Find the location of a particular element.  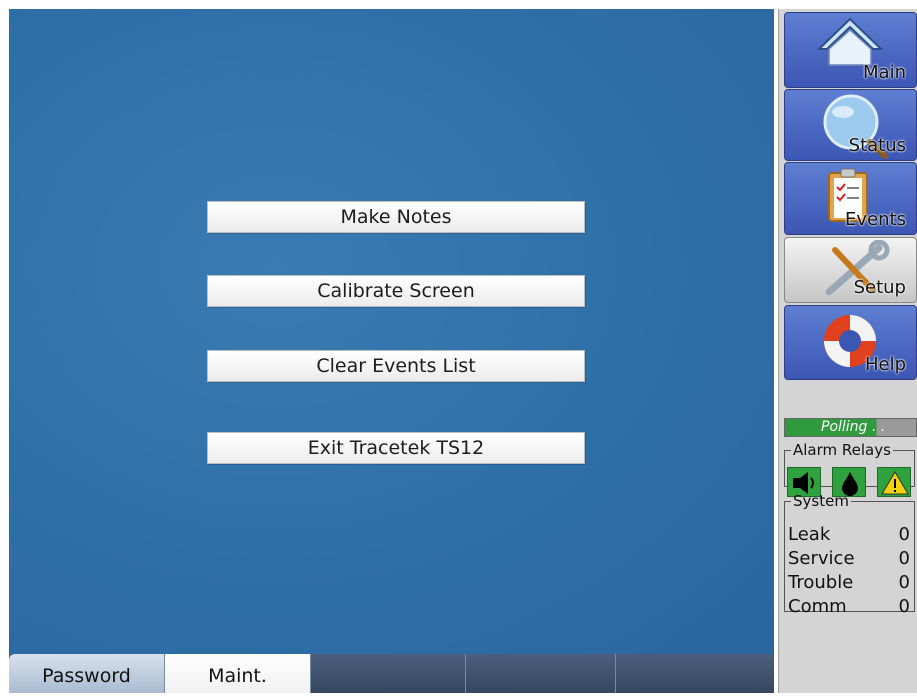

system-row-label: Leak is located at coordinates (809, 534).